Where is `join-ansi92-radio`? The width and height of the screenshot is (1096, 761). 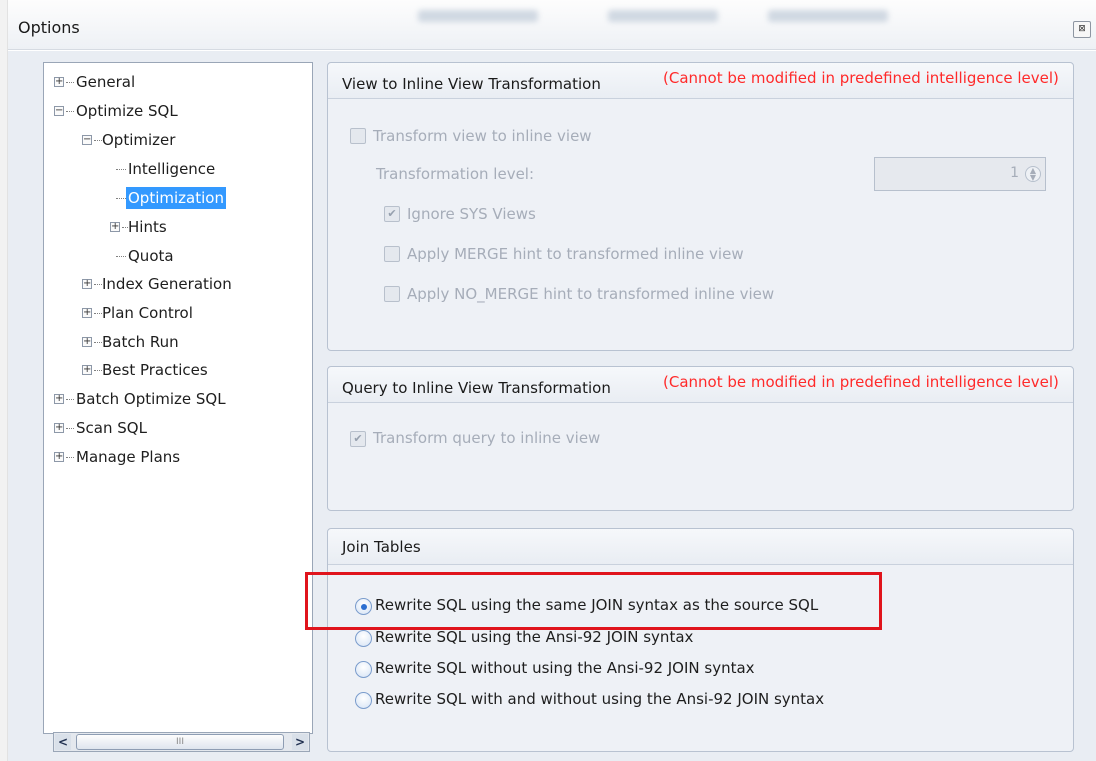
join-ansi92-radio is located at coordinates (363, 638).